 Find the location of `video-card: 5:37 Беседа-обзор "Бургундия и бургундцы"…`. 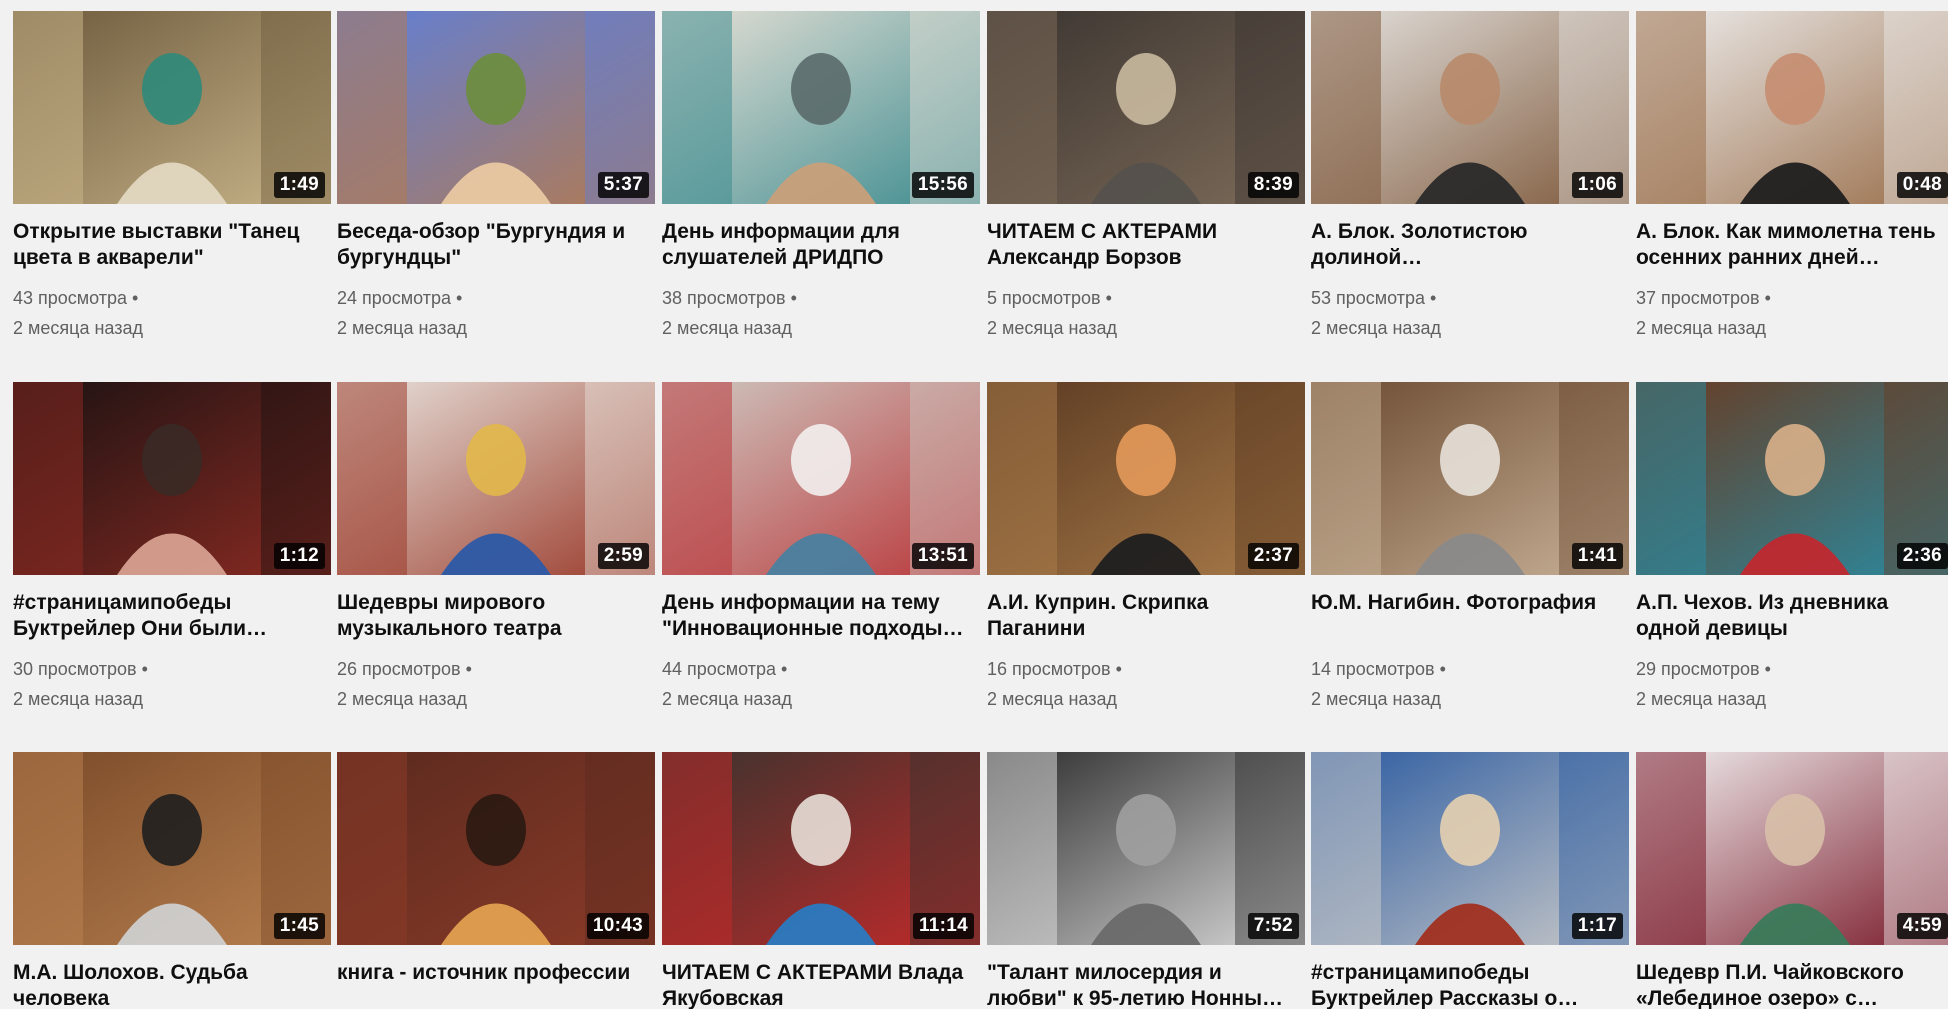

video-card: 5:37 Беседа-обзор "Бургундия и бургундцы"… is located at coordinates (496, 177).